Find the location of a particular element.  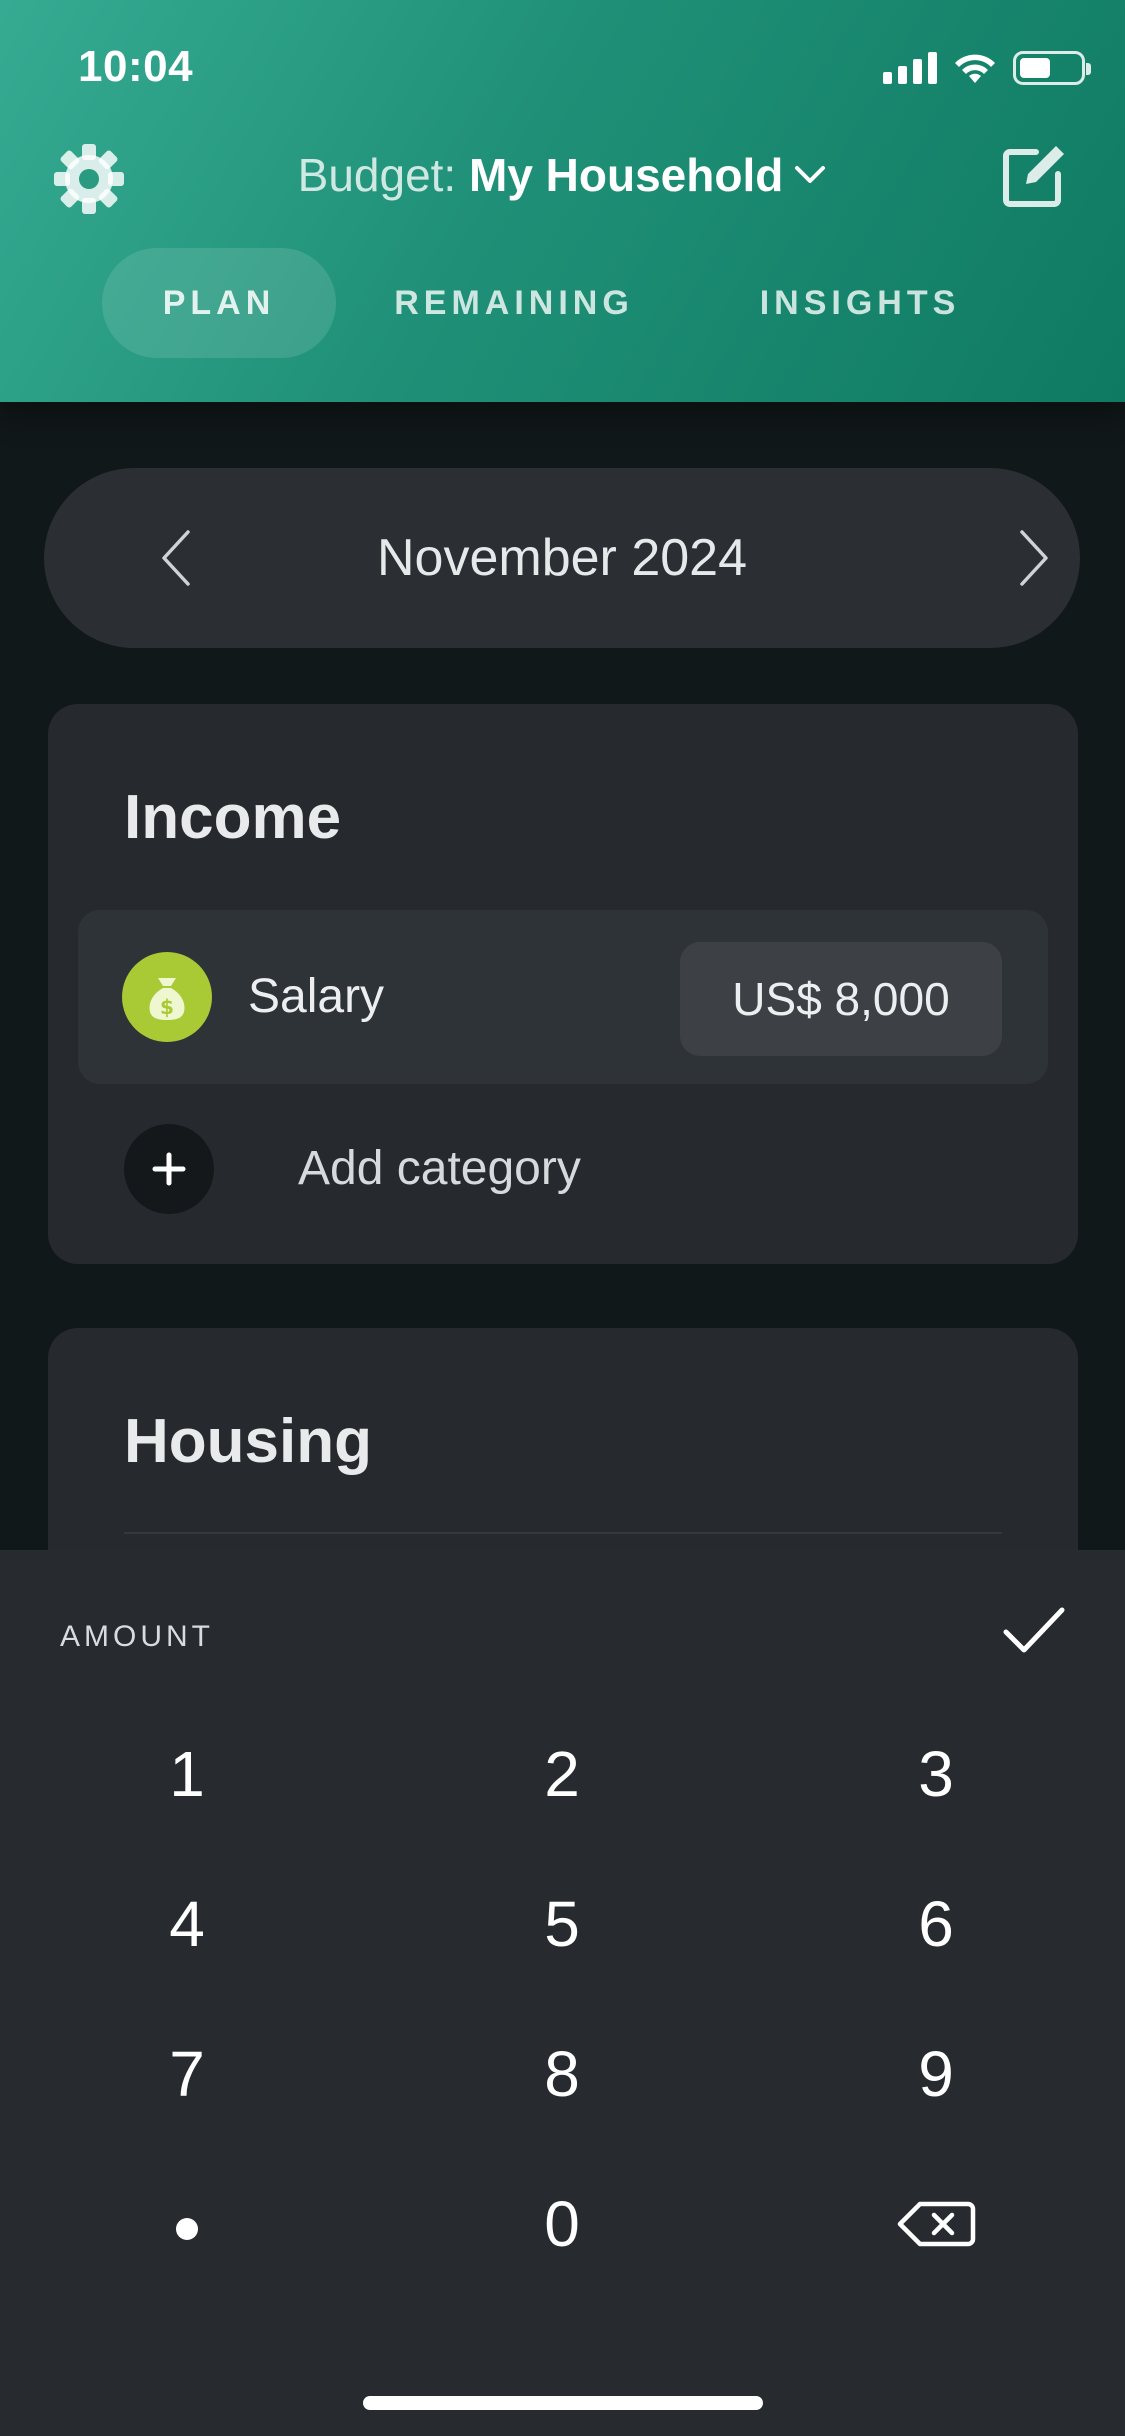

chevron-right-icon is located at coordinates (1034, 558).